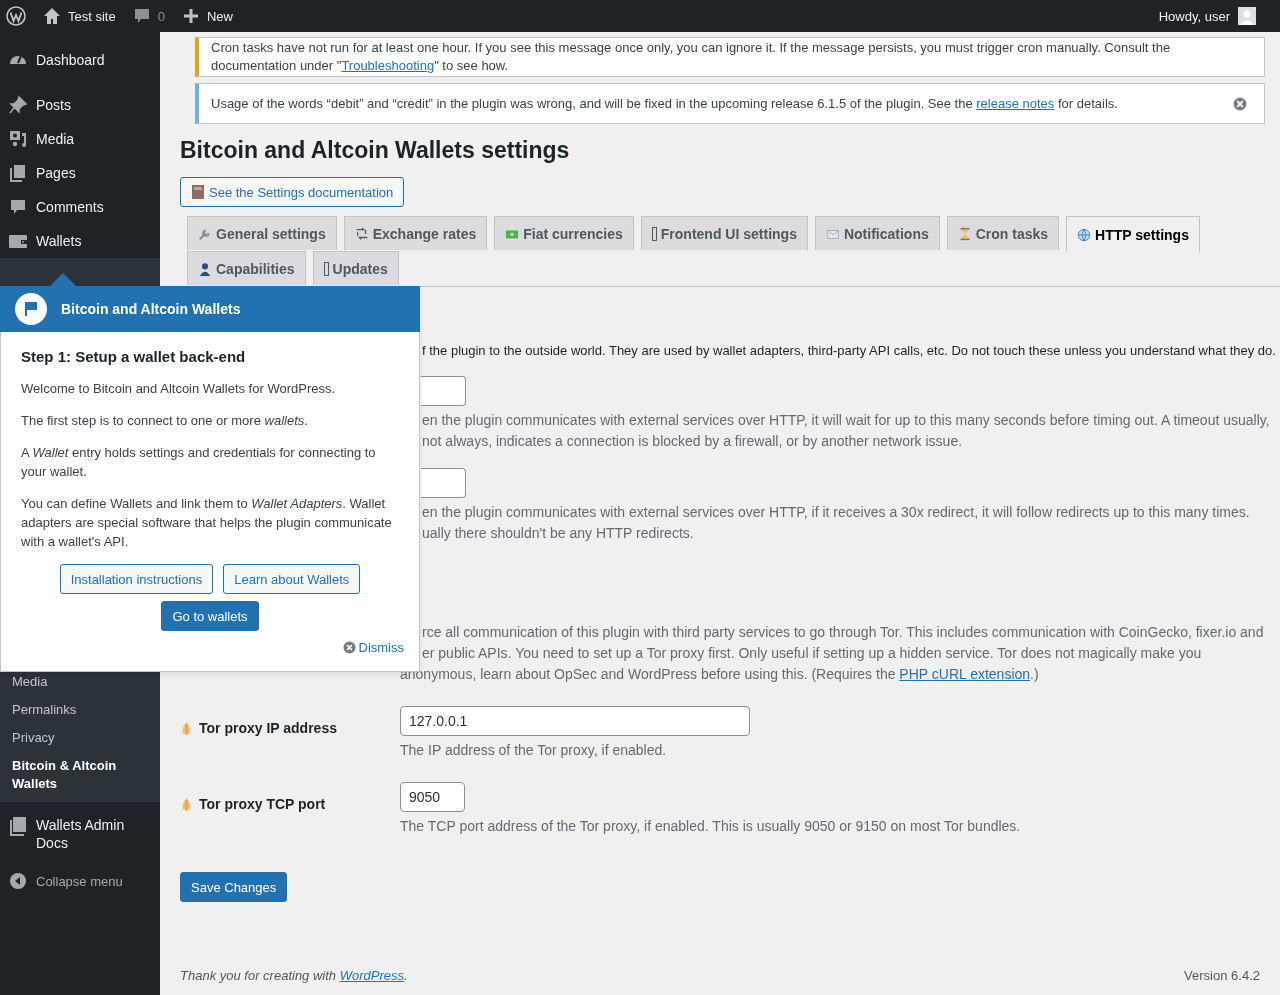  What do you see at coordinates (80, 139) in the screenshot?
I see `menu-item: Media` at bounding box center [80, 139].